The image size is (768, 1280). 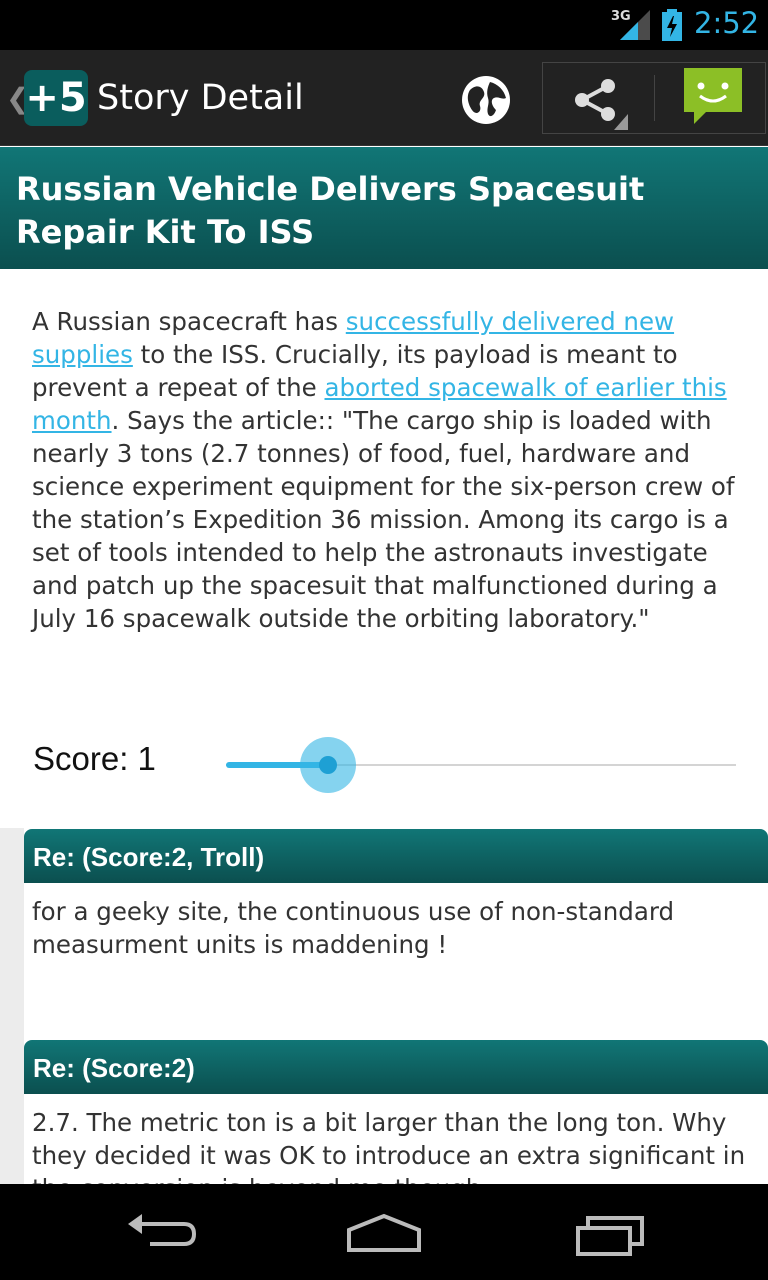 I want to click on status-bar: 3G 2:52, so click(x=384, y=25).